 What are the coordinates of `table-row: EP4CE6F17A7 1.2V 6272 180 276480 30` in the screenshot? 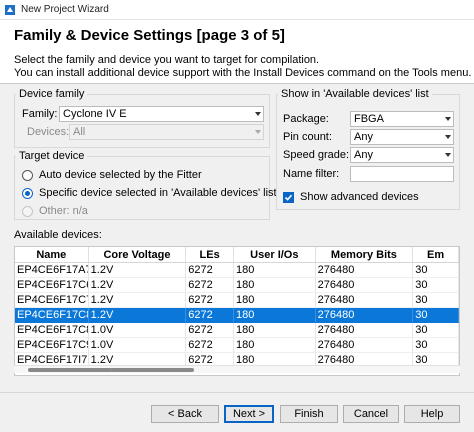 It's located at (237, 270).